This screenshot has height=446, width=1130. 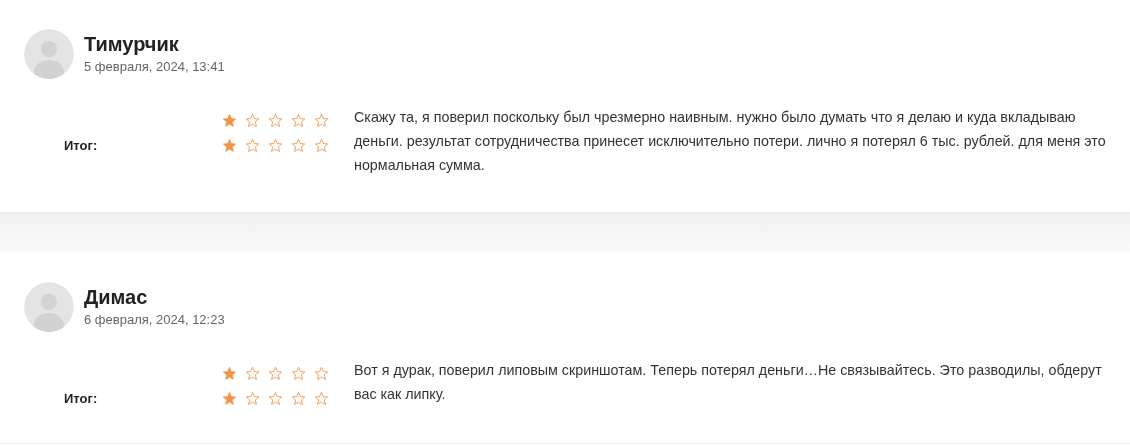 What do you see at coordinates (116, 297) in the screenshot?
I see `reviewer-name: Димас` at bounding box center [116, 297].